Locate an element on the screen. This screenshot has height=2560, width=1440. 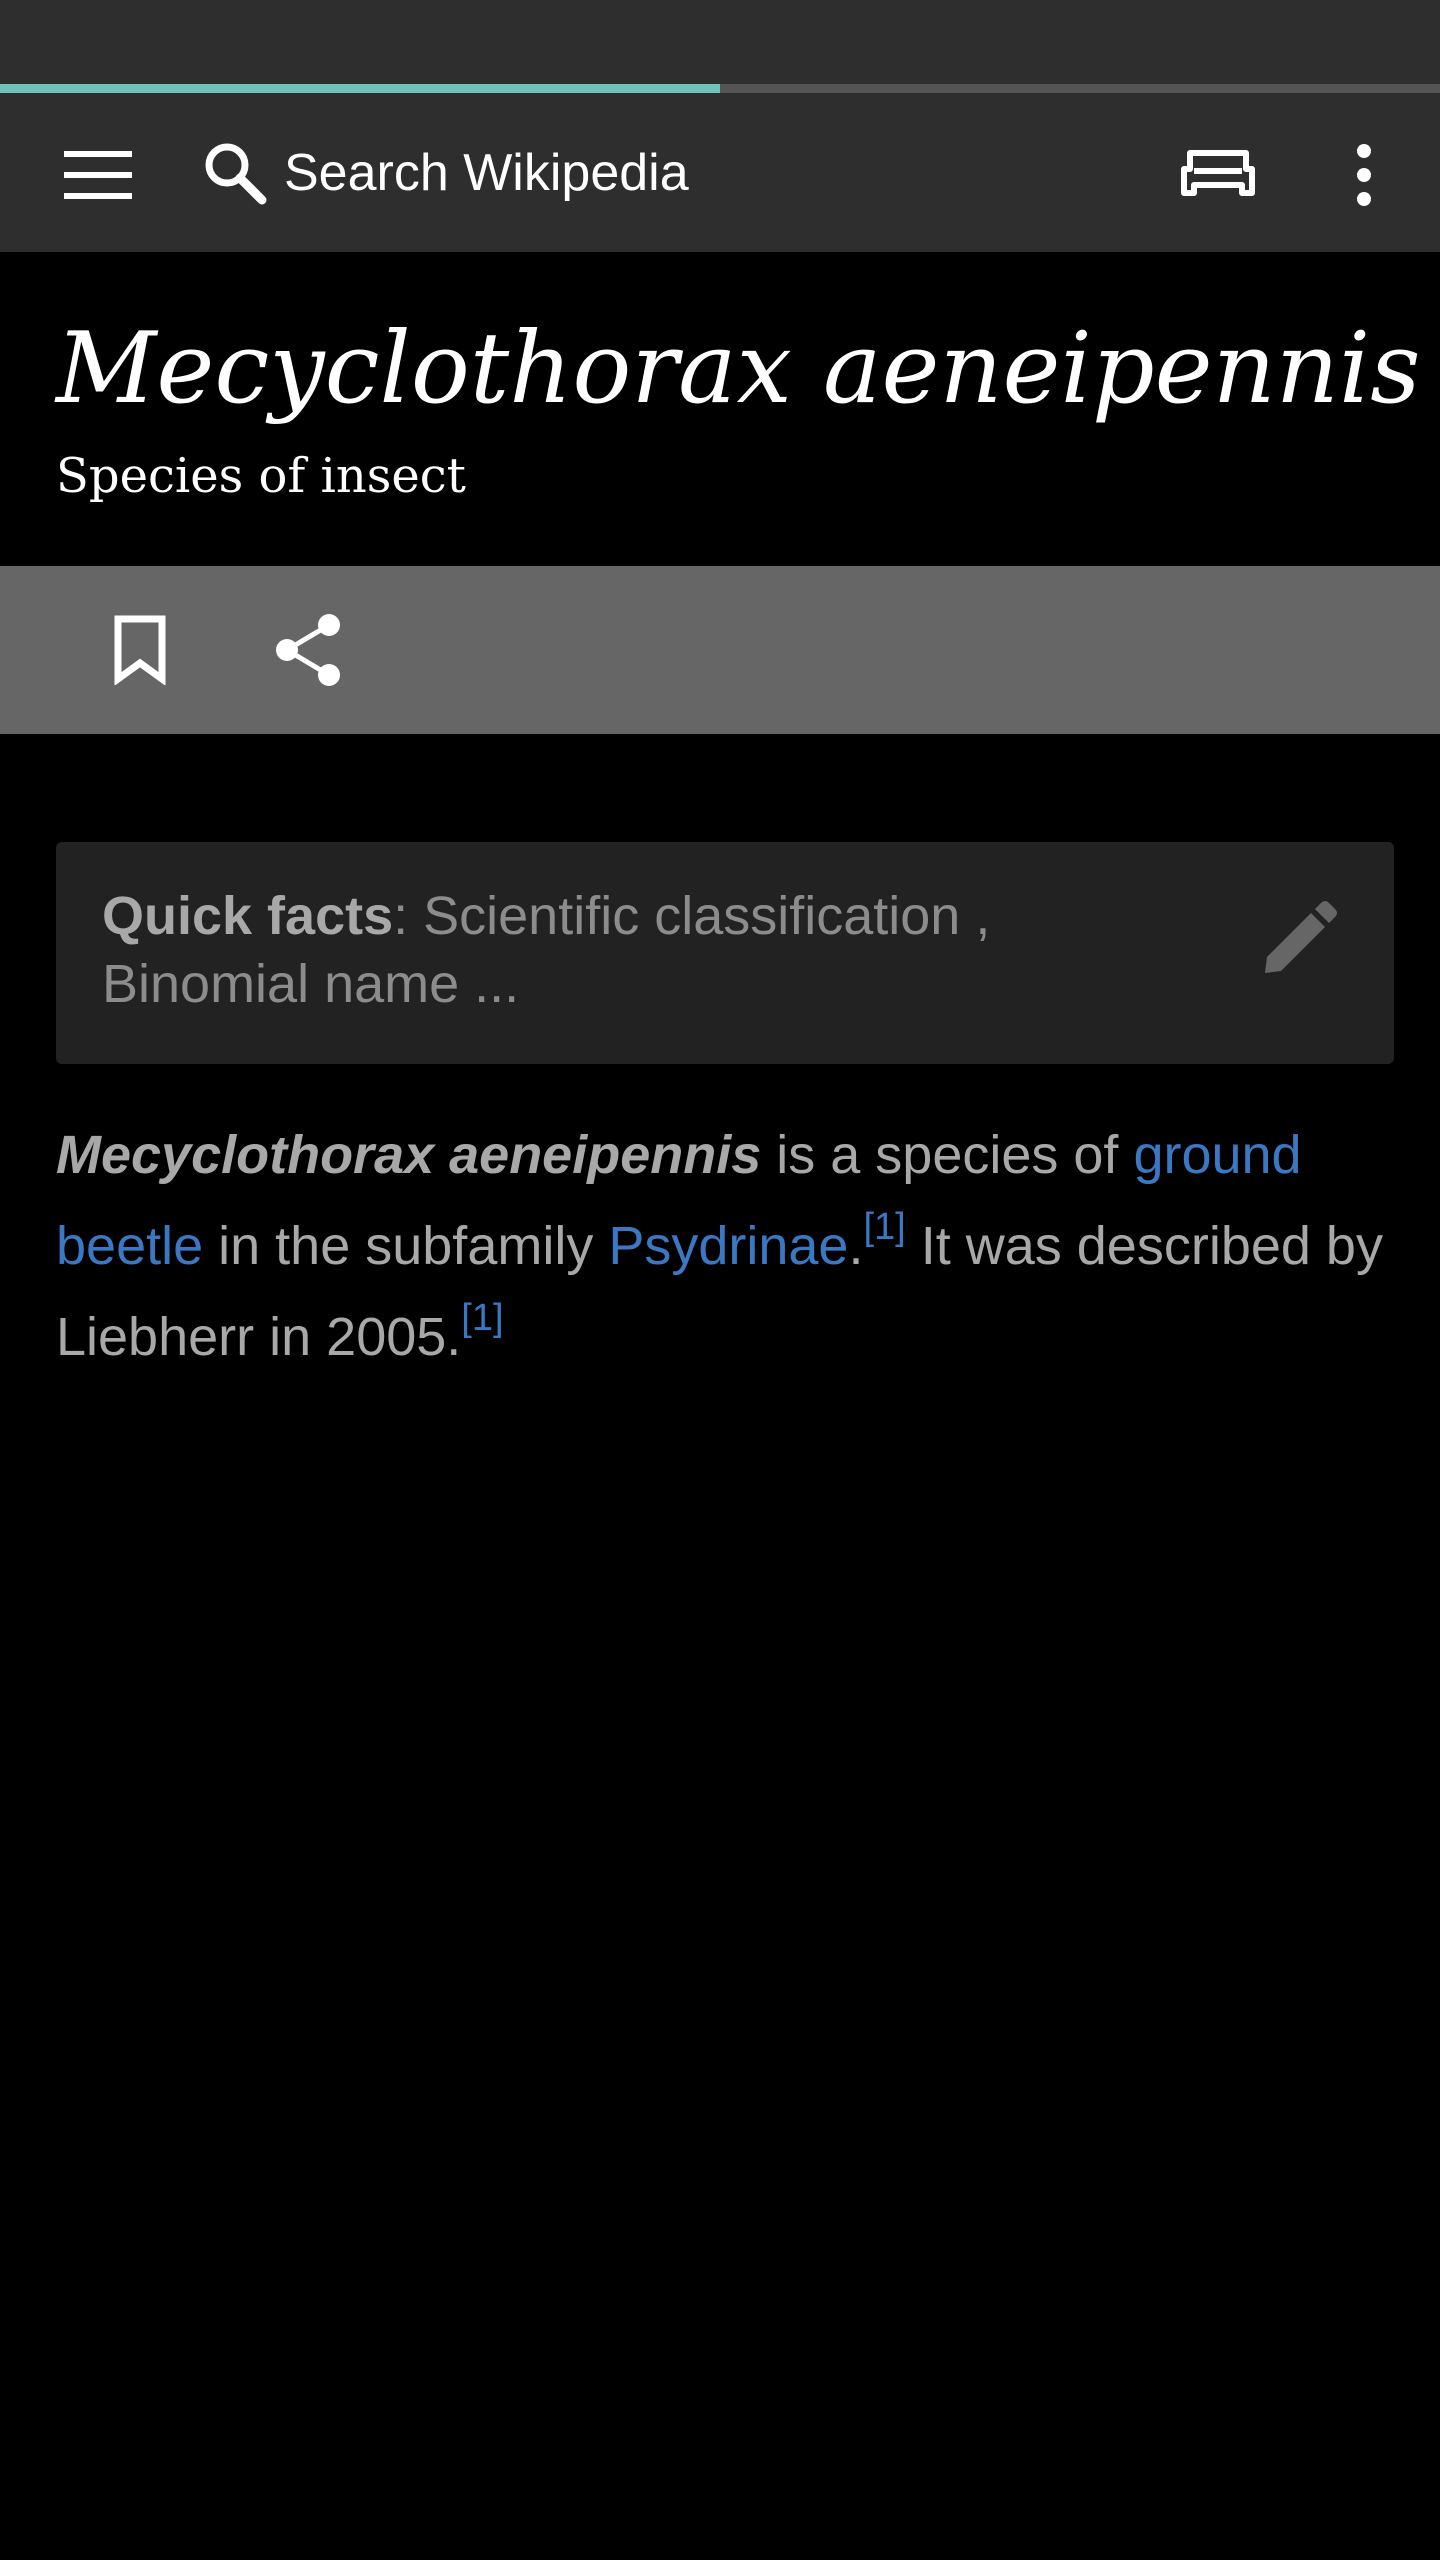
page-title: Mecyclothorax aeneipennis is located at coordinates (738, 369).